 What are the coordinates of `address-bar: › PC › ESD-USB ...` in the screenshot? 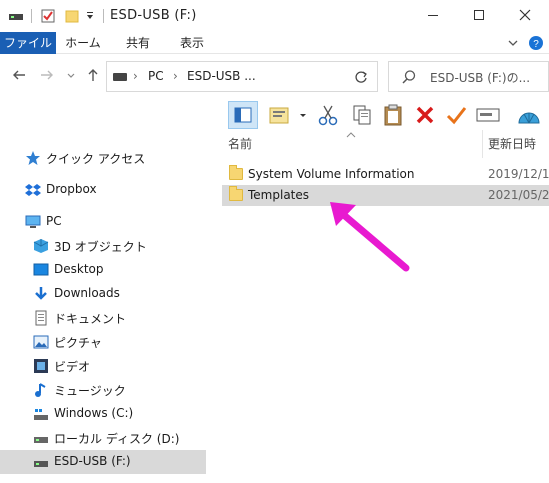 It's located at (273, 76).